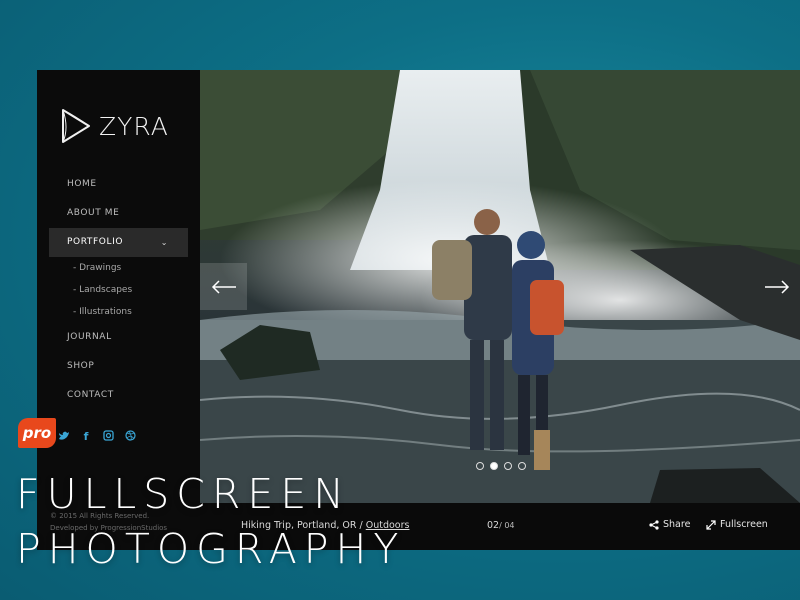 The width and height of the screenshot is (800, 600). What do you see at coordinates (744, 524) in the screenshot?
I see `fullscreen-label: Fullscreen` at bounding box center [744, 524].